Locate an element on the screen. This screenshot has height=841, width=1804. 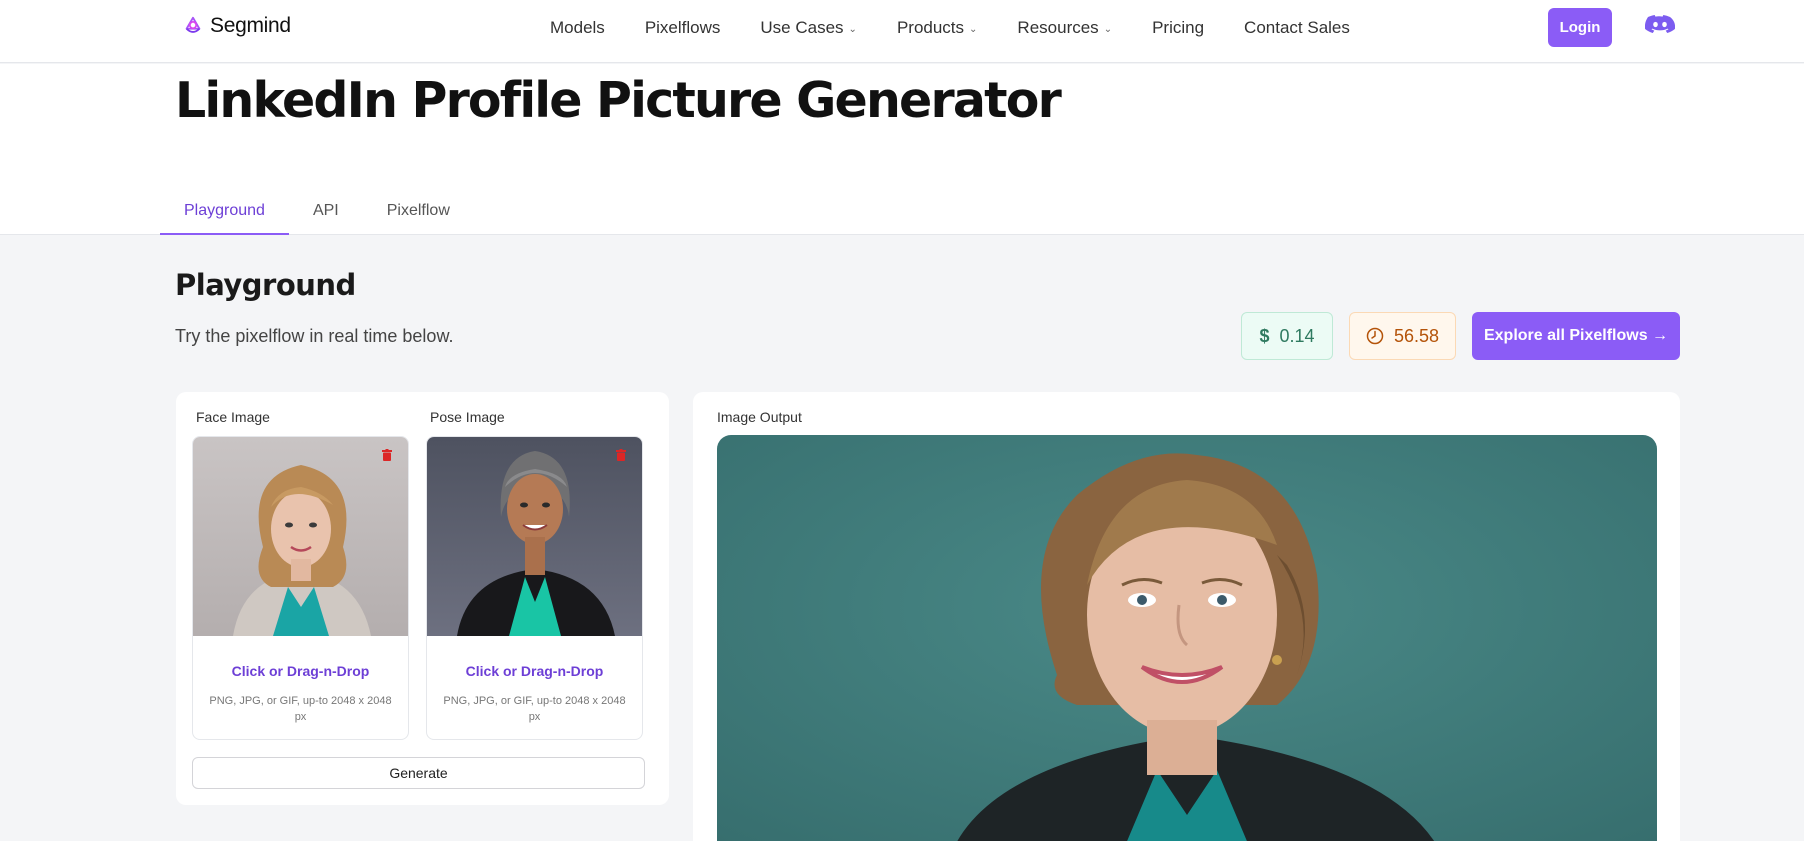
tab-pixelflow: Pixelflow is located at coordinates (418, 213).